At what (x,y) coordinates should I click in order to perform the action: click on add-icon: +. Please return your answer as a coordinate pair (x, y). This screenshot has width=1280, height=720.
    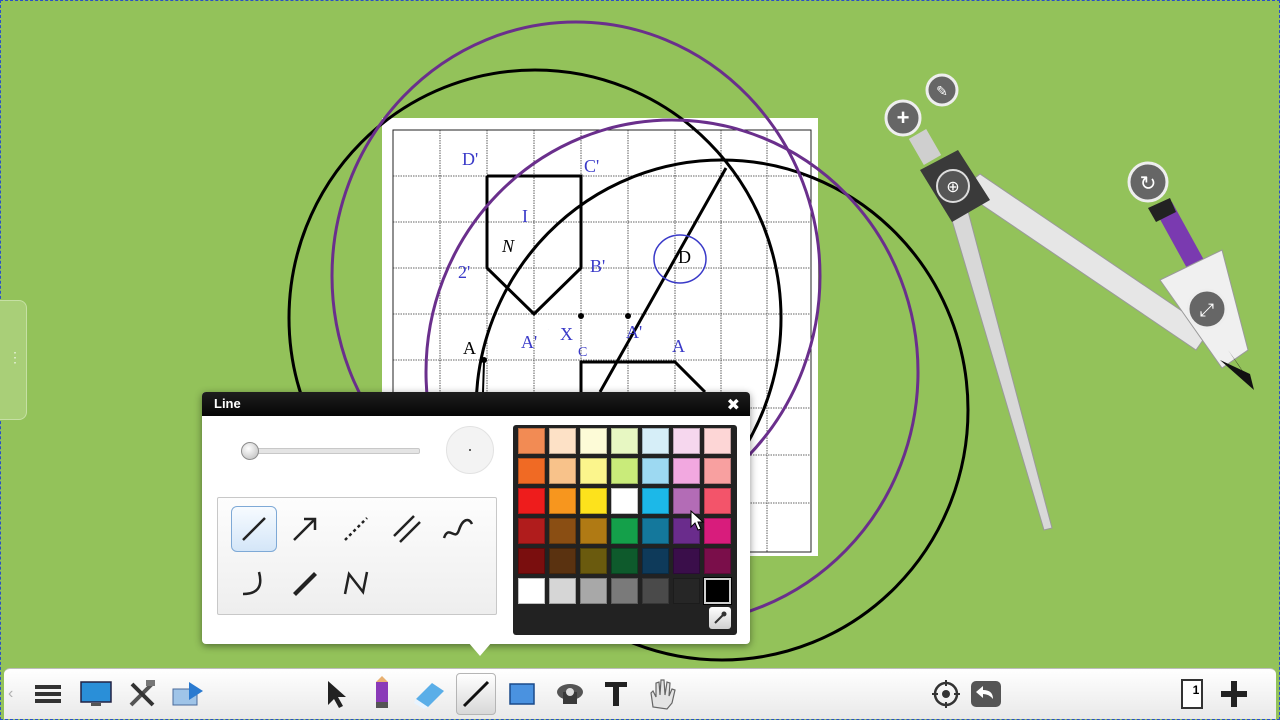
    Looking at the image, I should click on (903, 118).